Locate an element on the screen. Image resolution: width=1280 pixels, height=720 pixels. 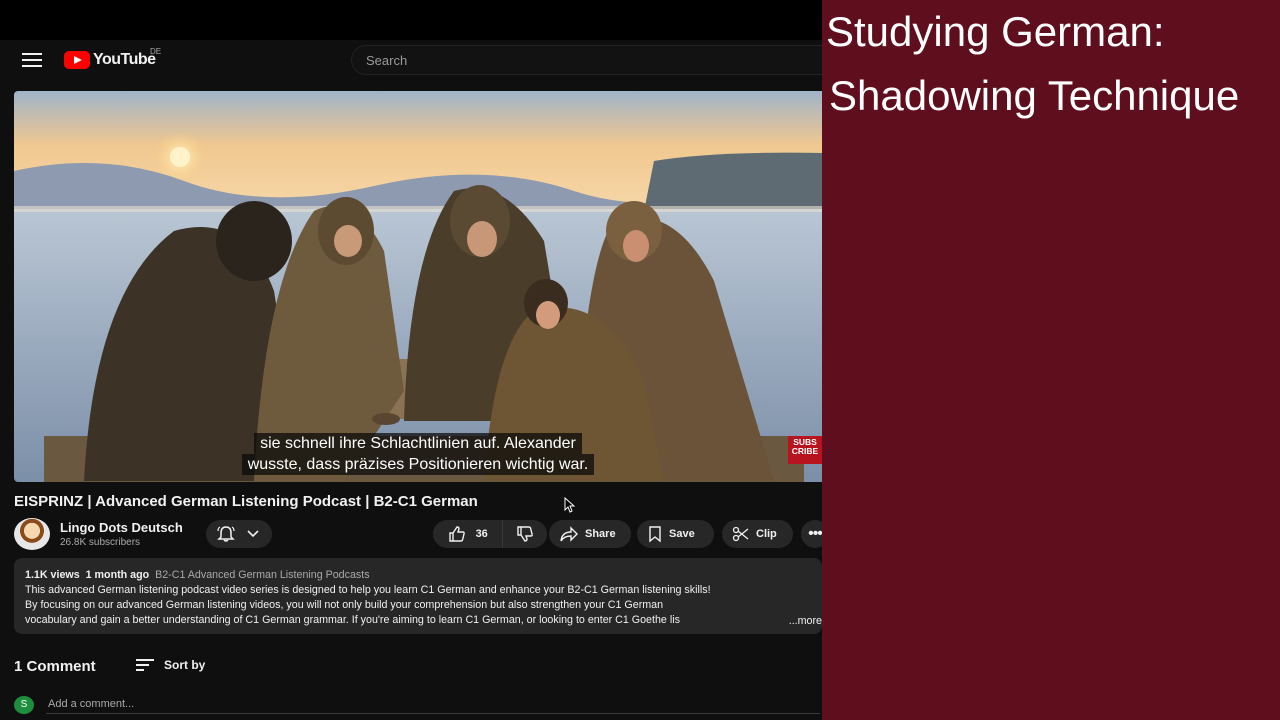
user-avatar: S is located at coordinates (24, 705).